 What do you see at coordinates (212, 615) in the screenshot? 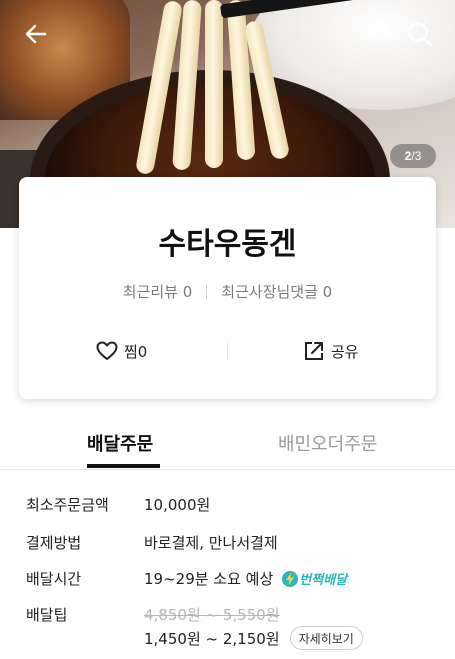
I see `delivery-tip-original: 4,850원 ~ 5,550원` at bounding box center [212, 615].